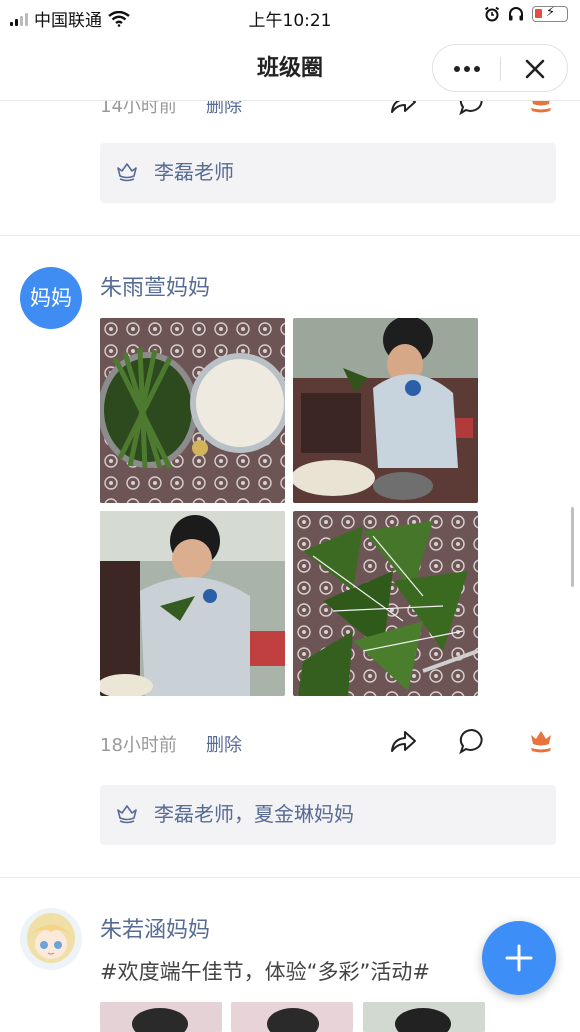 The height and width of the screenshot is (1032, 580). What do you see at coordinates (550, 13) in the screenshot?
I see `battery-icon: ⚡` at bounding box center [550, 13].